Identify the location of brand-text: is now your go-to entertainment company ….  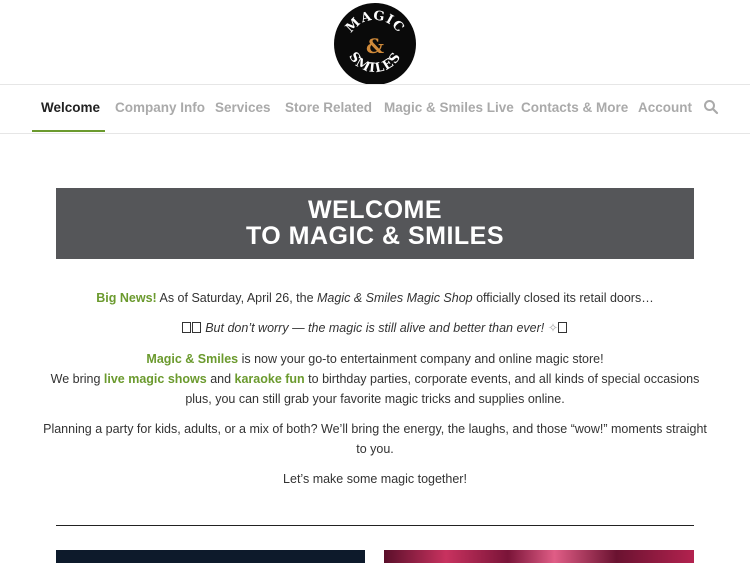
(421, 359).